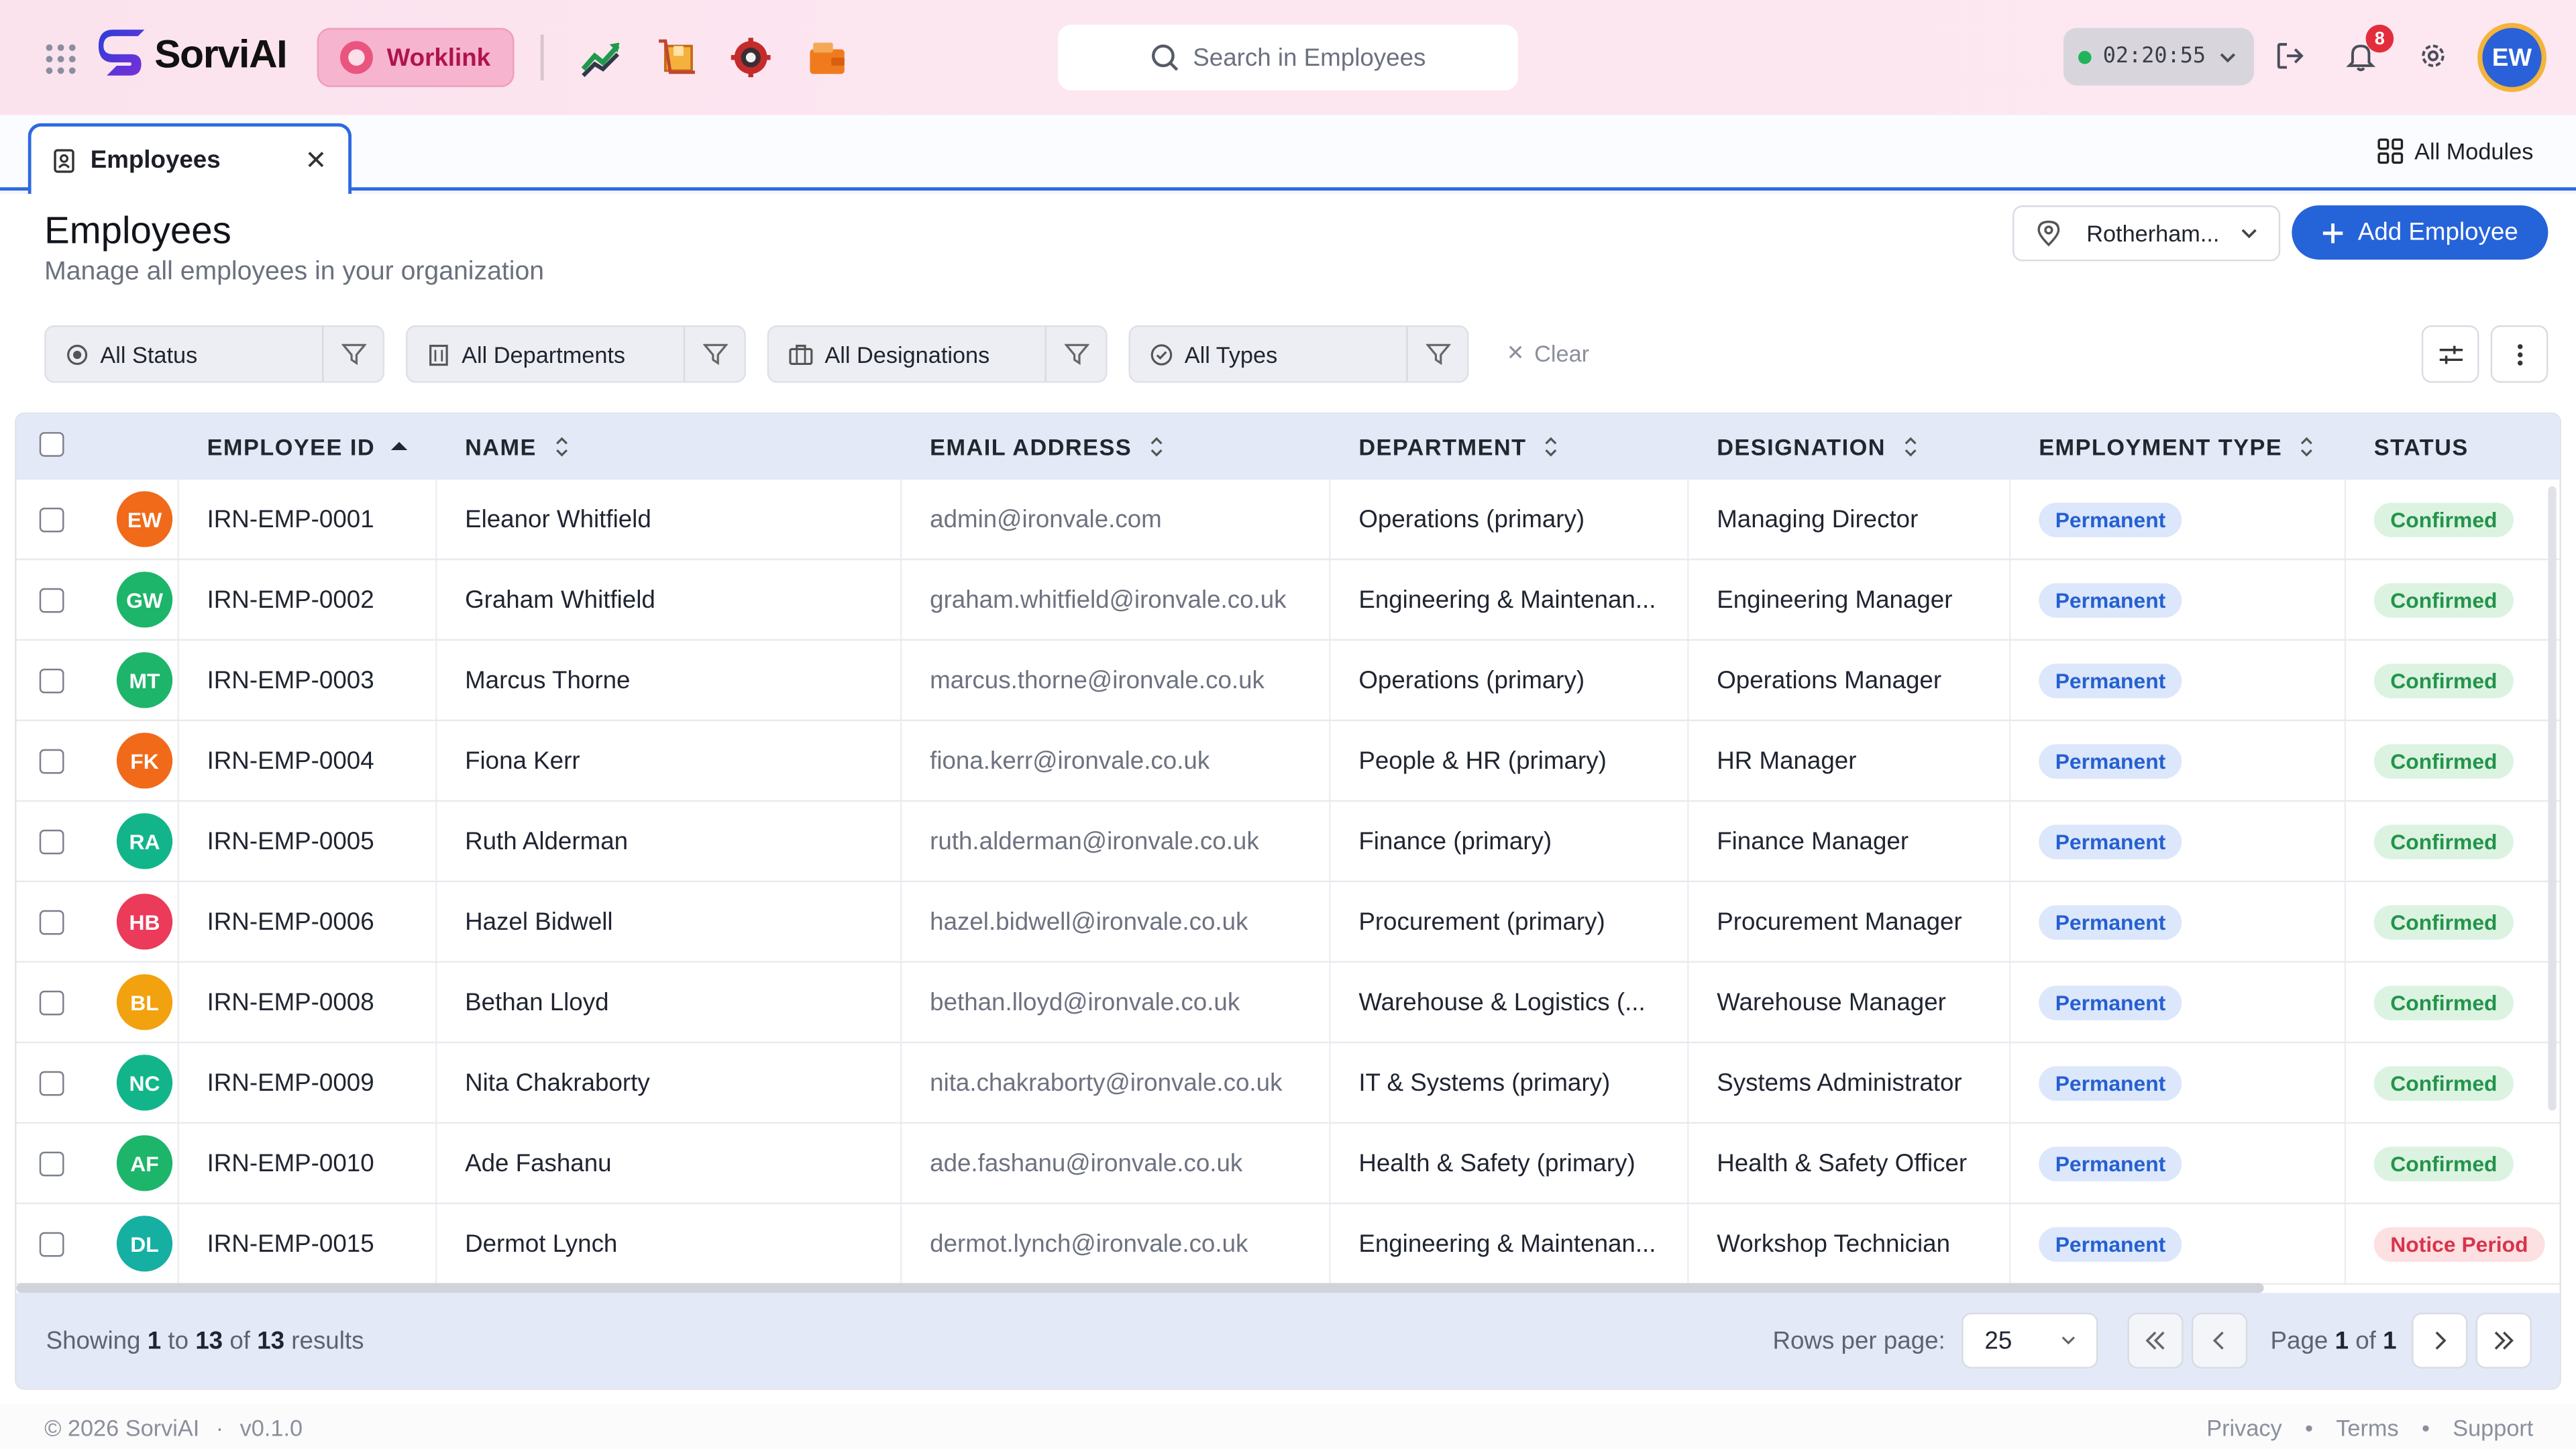 This screenshot has width=2576, height=1449. I want to click on prev-page-button, so click(2219, 1340).